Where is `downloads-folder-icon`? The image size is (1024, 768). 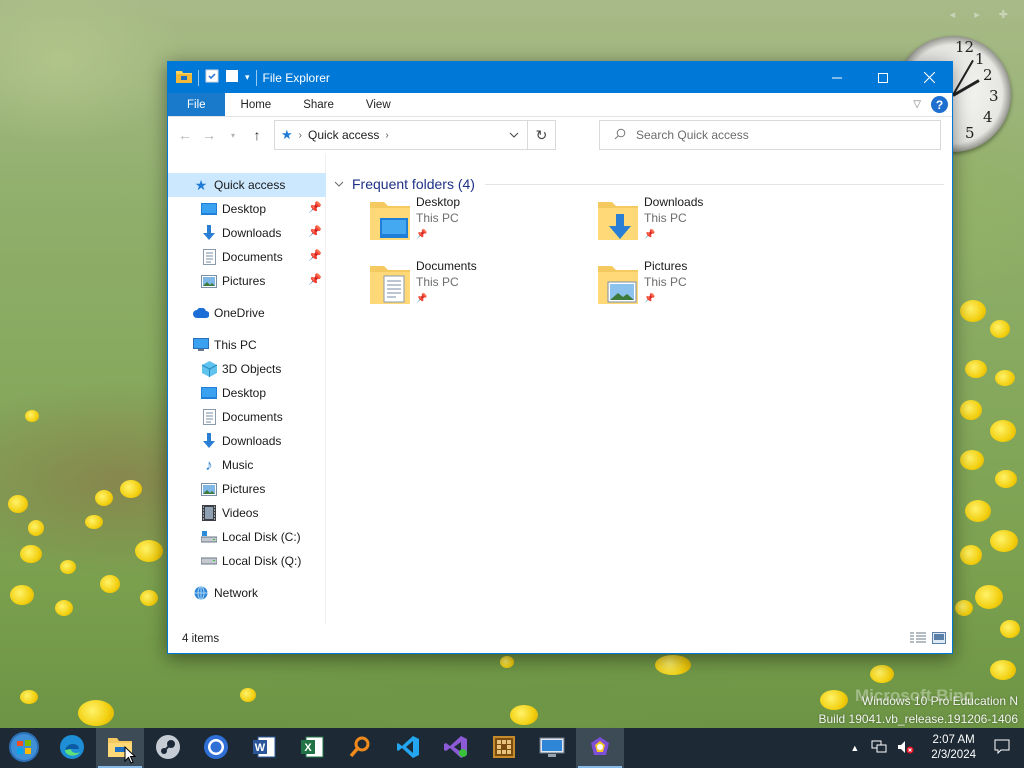 downloads-folder-icon is located at coordinates (619, 221).